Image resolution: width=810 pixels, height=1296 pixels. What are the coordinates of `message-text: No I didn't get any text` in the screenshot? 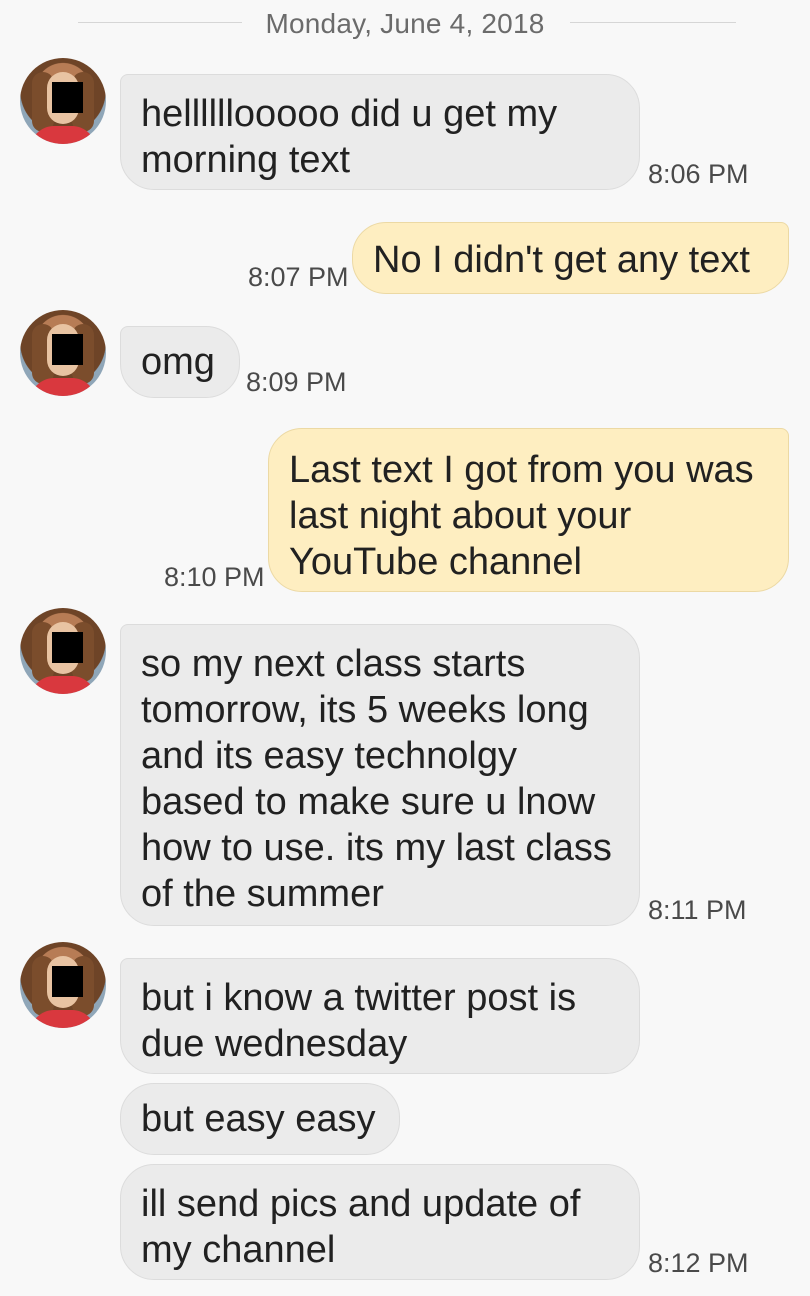 It's located at (561, 260).